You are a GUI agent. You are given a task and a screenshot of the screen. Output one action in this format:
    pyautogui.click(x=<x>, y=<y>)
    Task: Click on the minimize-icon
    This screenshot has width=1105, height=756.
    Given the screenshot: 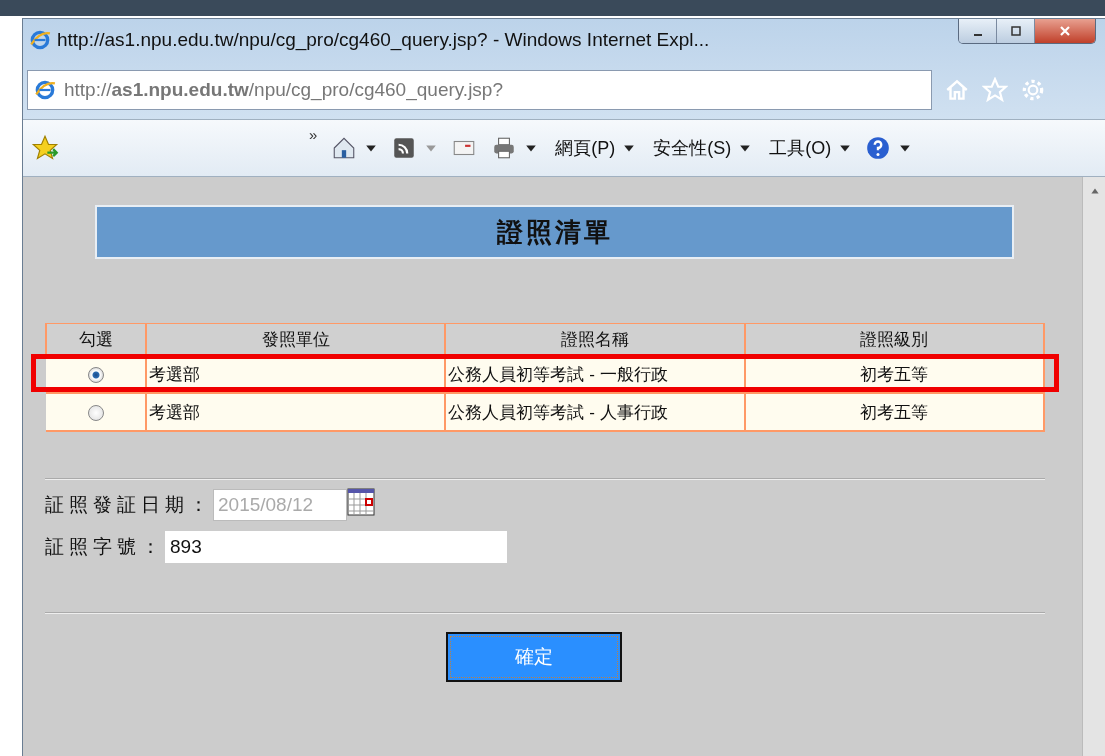 What is the action you would take?
    pyautogui.click(x=977, y=35)
    